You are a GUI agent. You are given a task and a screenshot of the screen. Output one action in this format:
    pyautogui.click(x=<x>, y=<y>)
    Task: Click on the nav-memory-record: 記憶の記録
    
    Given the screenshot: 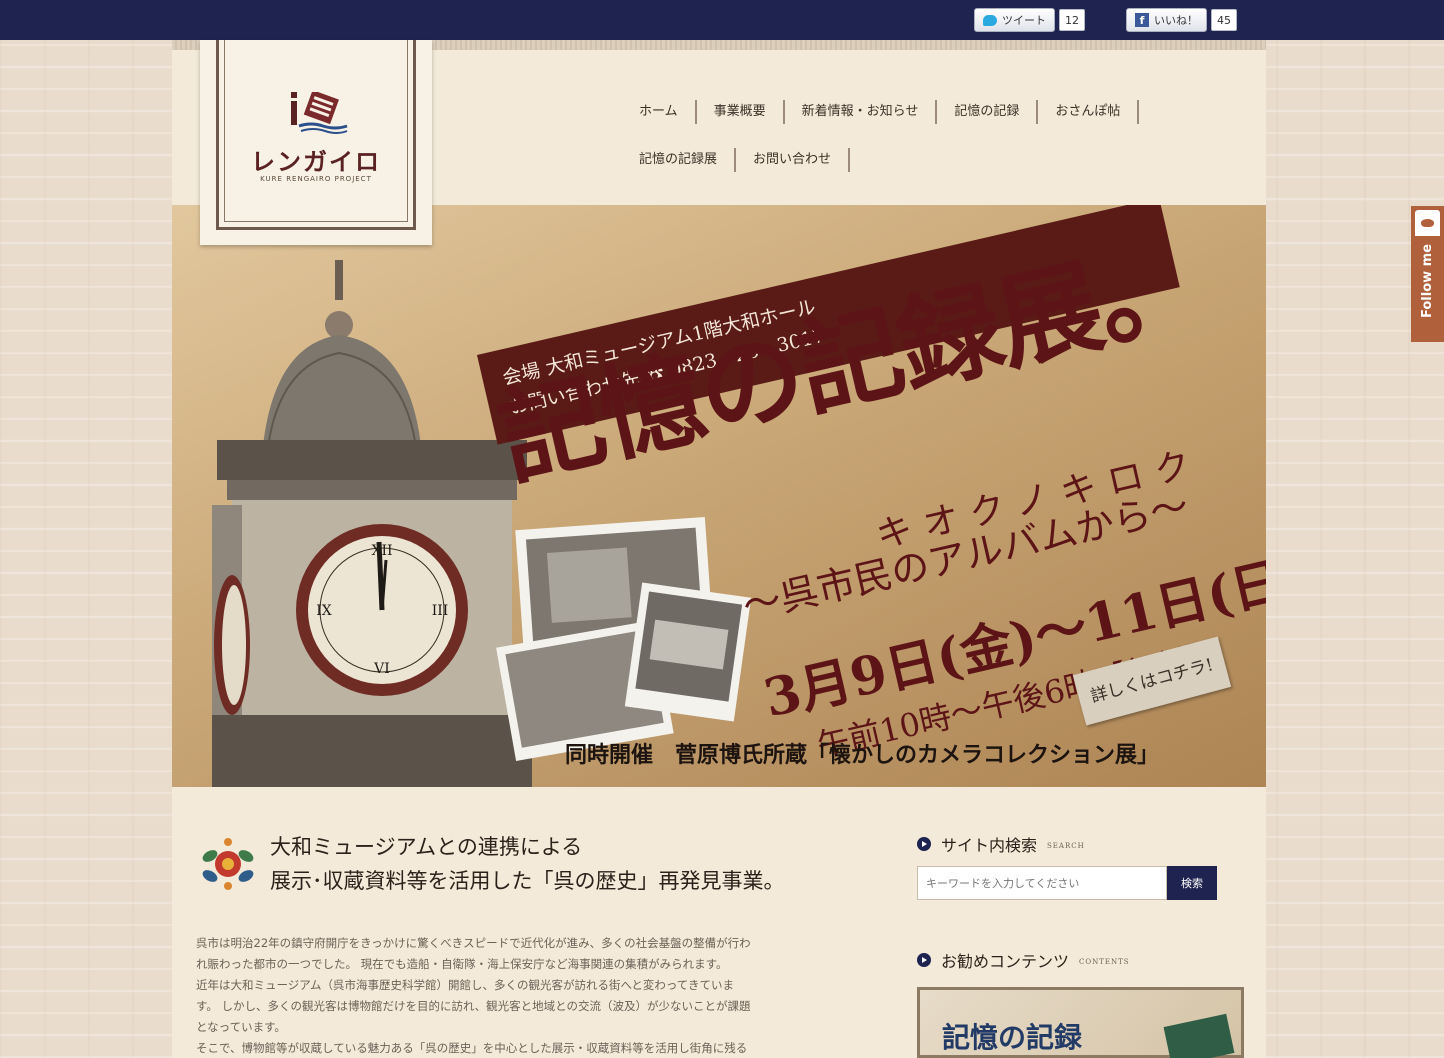 What is the action you would take?
    pyautogui.click(x=988, y=112)
    